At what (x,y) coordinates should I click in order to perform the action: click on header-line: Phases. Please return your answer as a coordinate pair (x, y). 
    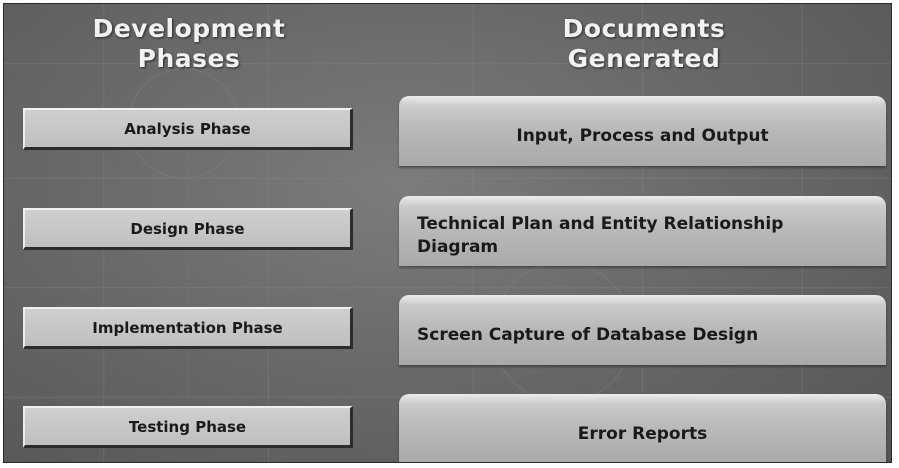
    Looking at the image, I should click on (189, 58).